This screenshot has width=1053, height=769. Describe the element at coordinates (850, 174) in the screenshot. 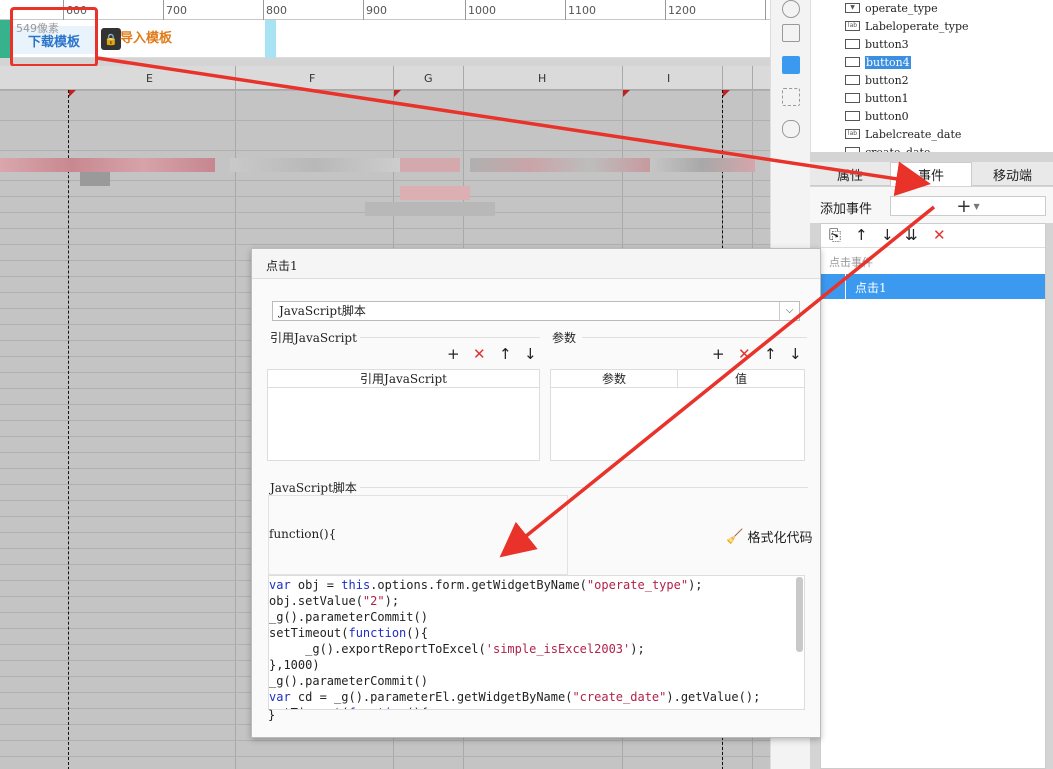

I see `tab-properties: 属性` at that location.